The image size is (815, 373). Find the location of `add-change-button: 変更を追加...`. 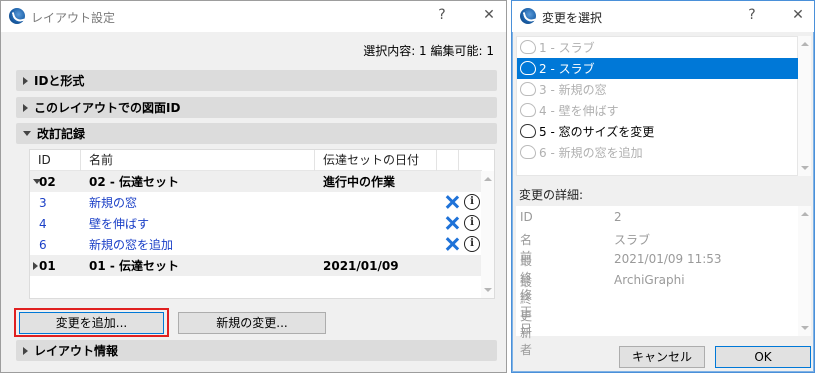

add-change-button: 変更を追加... is located at coordinates (91, 323).